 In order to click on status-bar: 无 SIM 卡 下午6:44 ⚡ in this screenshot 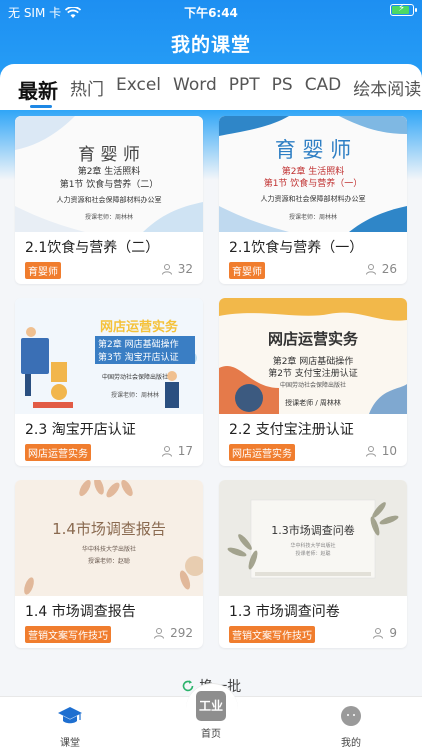, I will do `click(211, 11)`.